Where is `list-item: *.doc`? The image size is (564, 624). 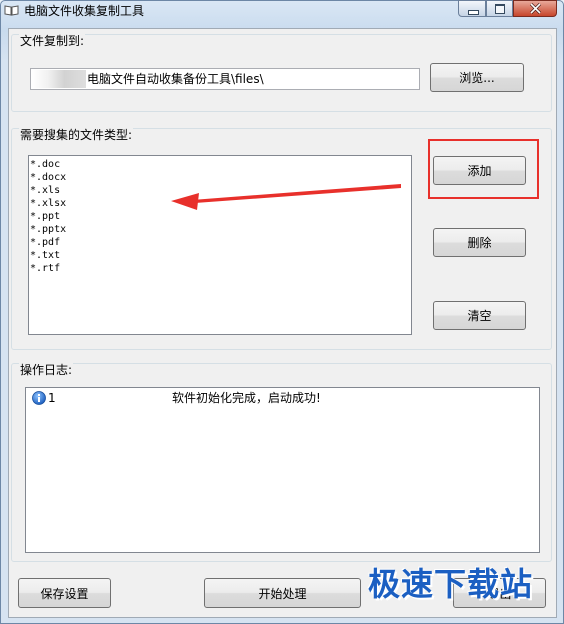 list-item: *.doc is located at coordinates (220, 164).